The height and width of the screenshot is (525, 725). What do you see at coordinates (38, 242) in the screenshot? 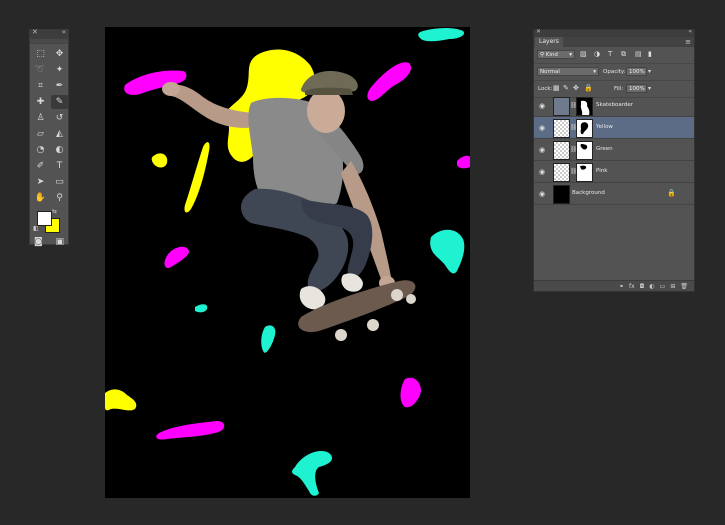
I see `quick-mask-icon: ◙` at bounding box center [38, 242].